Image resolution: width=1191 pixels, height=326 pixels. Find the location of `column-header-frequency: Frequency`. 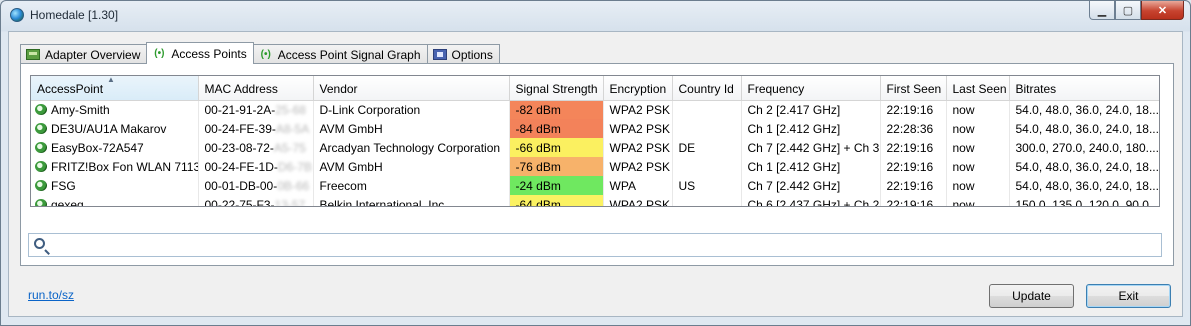

column-header-frequency: Frequency is located at coordinates (811, 88).